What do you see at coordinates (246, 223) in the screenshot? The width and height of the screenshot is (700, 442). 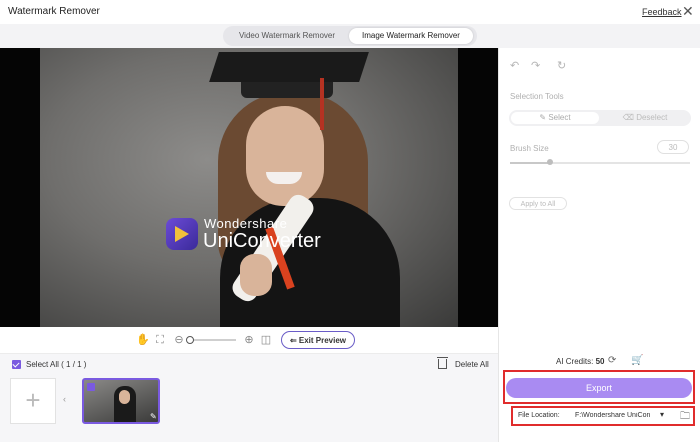 I see `watermark-brand: Wondershare` at bounding box center [246, 223].